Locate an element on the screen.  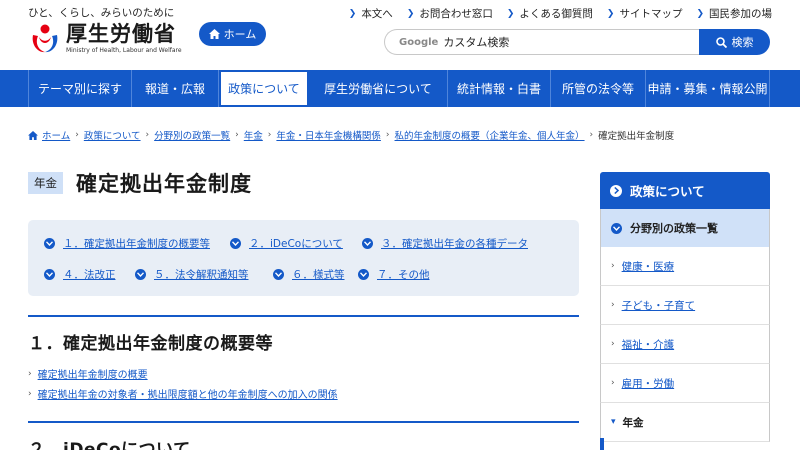
breadcrumb-pension: 年金 is located at coordinates (253, 135).